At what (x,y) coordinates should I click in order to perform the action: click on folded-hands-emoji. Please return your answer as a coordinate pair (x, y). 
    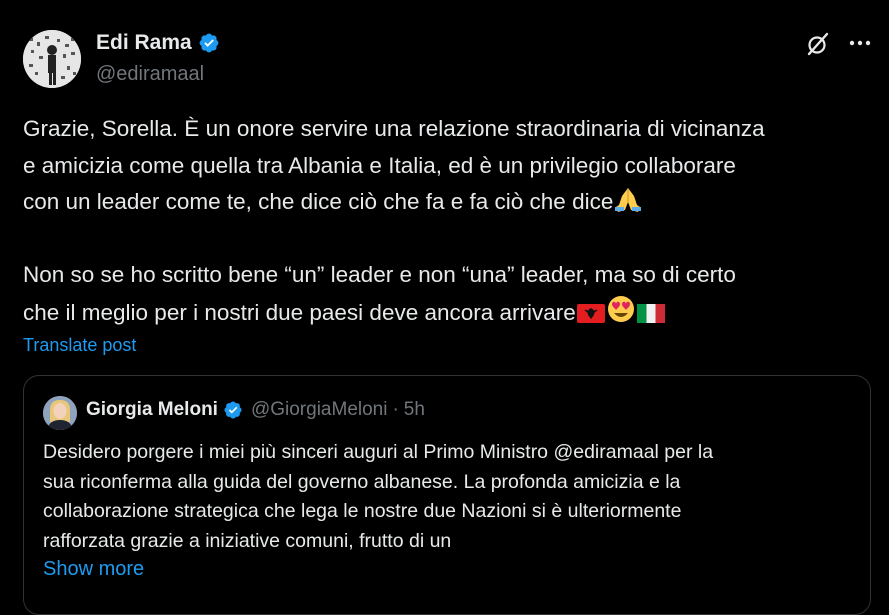
    Looking at the image, I should click on (628, 200).